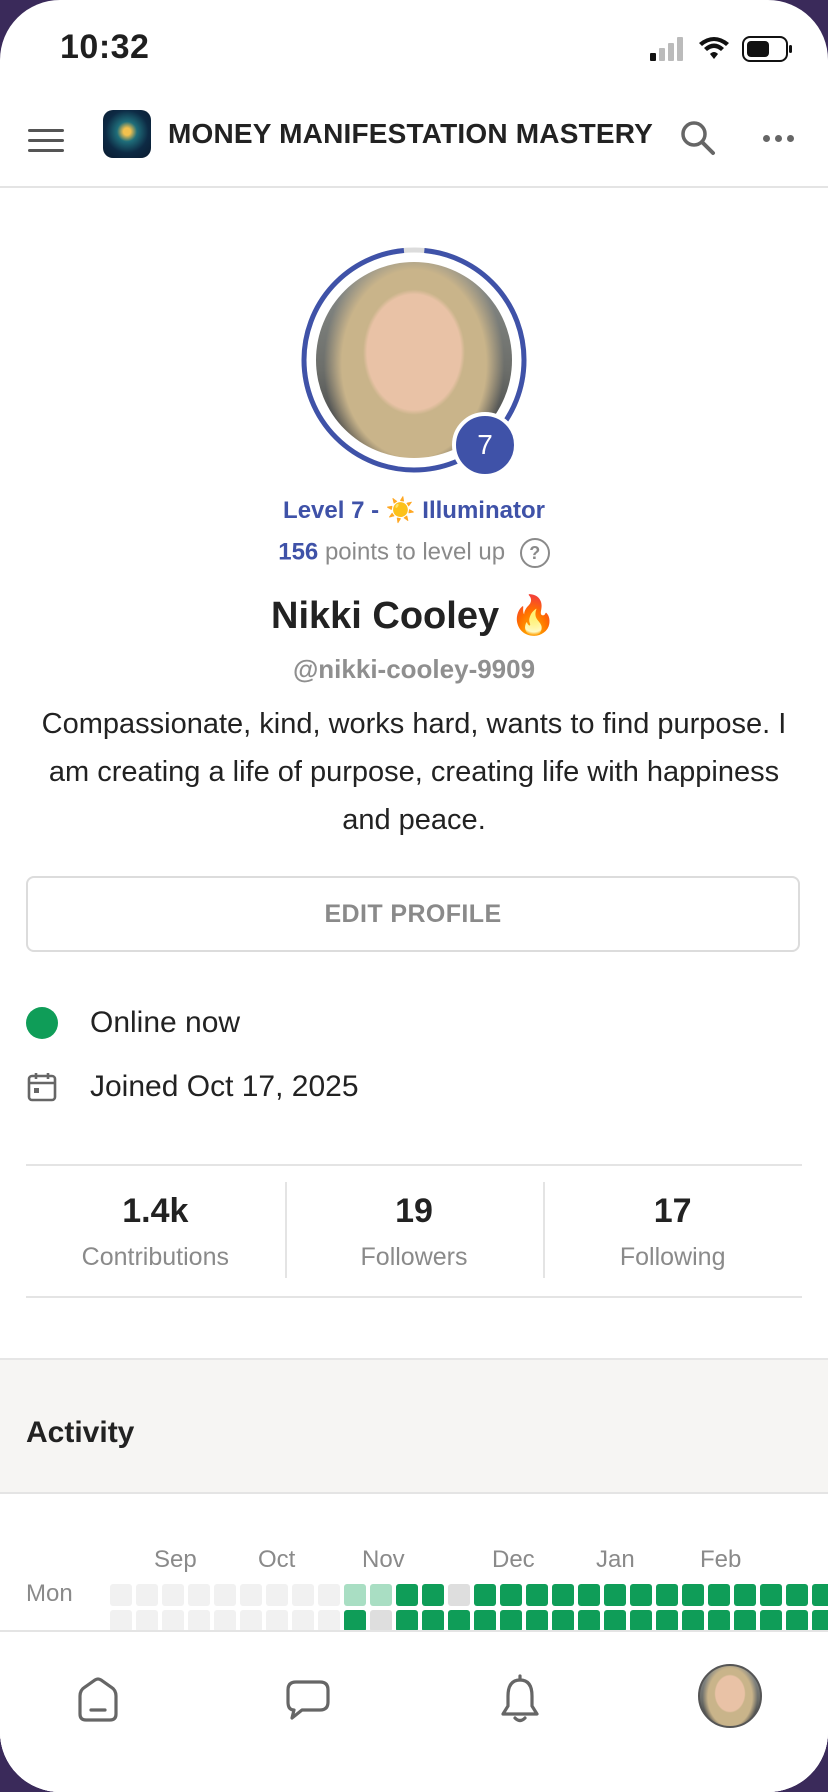 This screenshot has width=828, height=1792. Describe the element at coordinates (672, 1231) in the screenshot. I see `stat-following: 17 Following` at that location.